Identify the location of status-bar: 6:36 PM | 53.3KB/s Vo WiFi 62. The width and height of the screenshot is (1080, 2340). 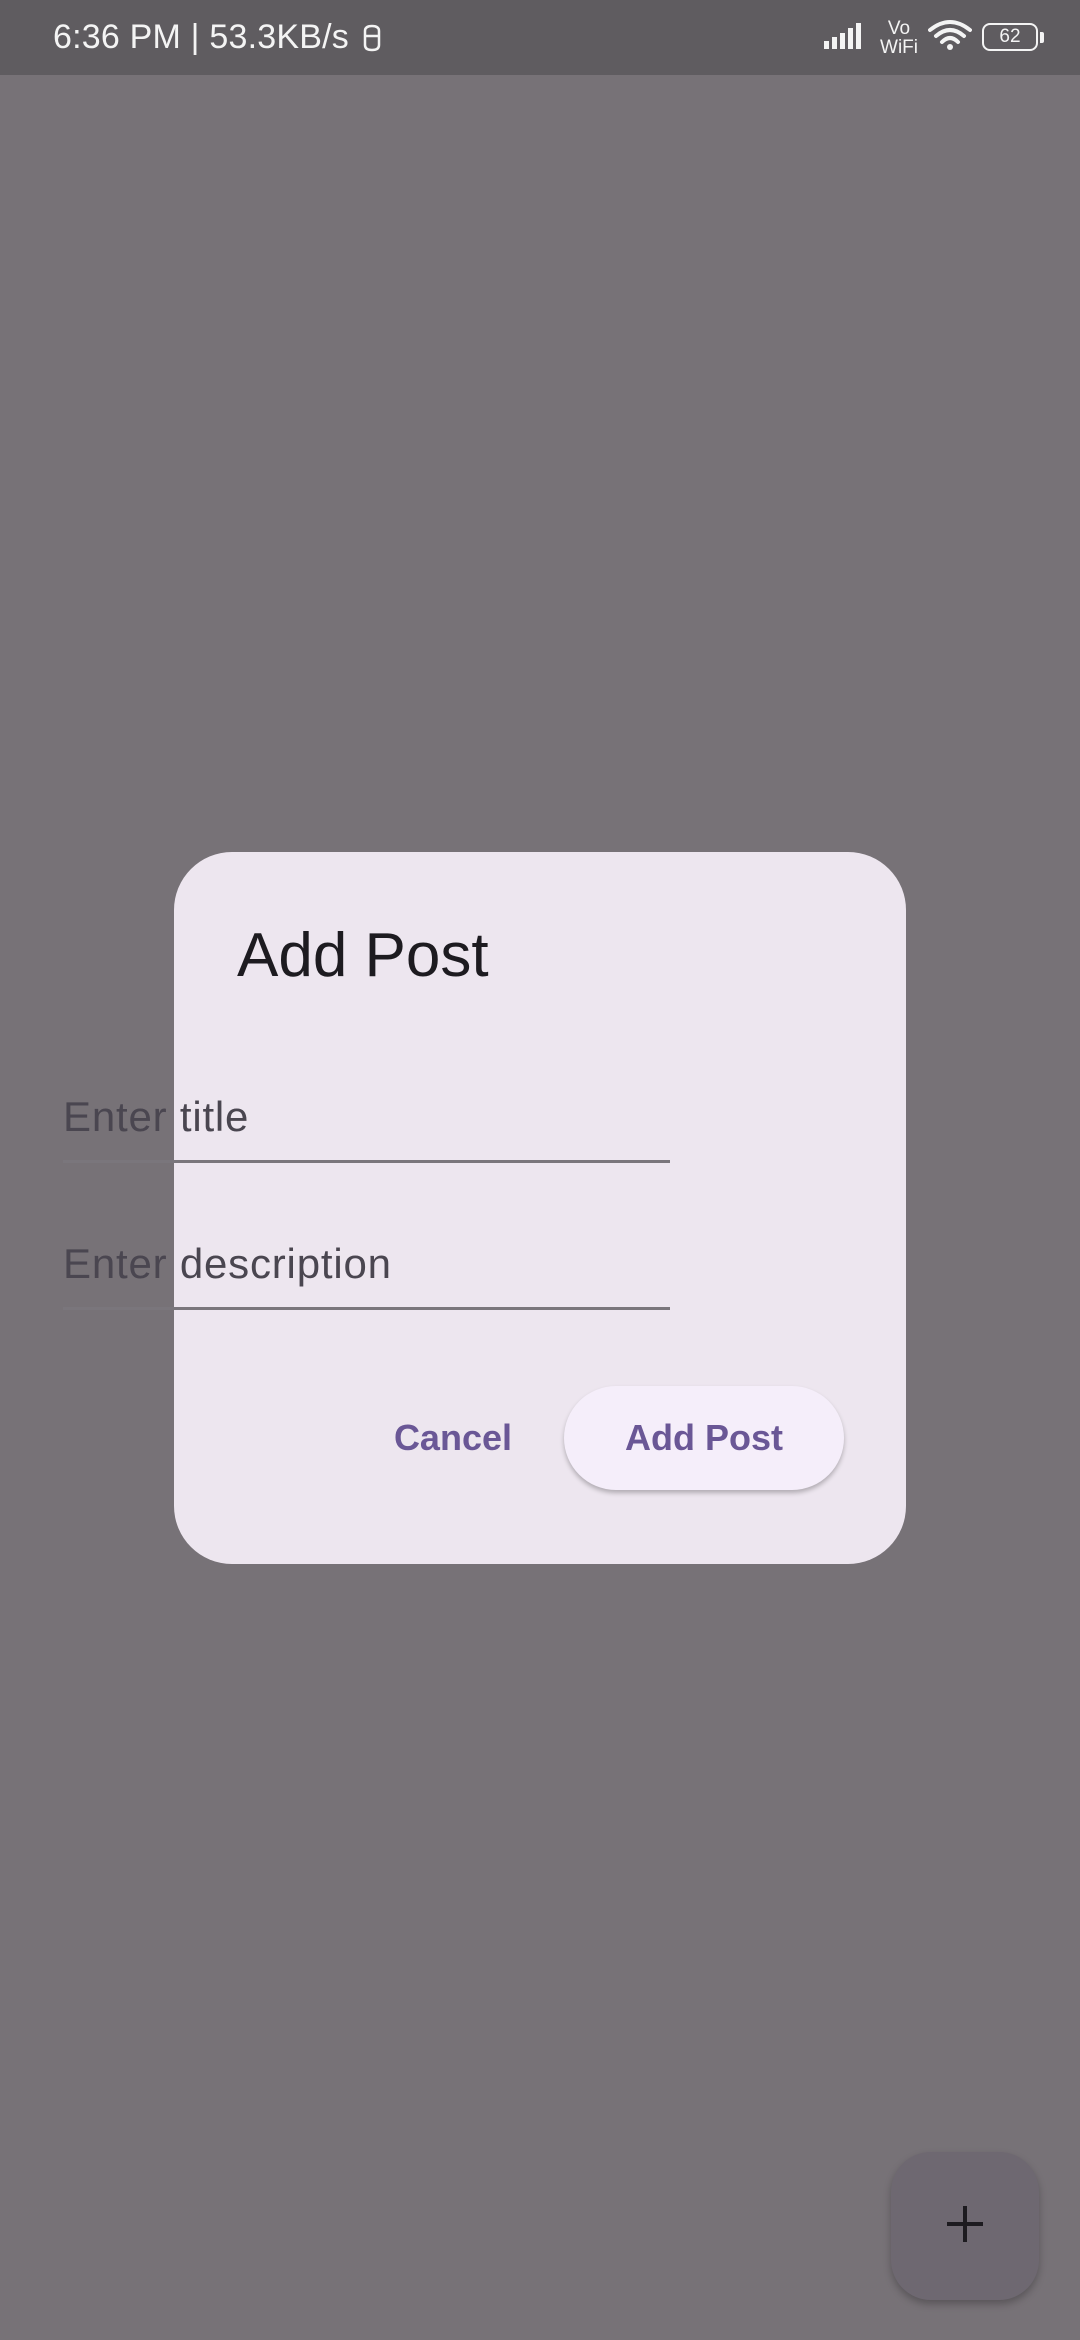
(540, 37).